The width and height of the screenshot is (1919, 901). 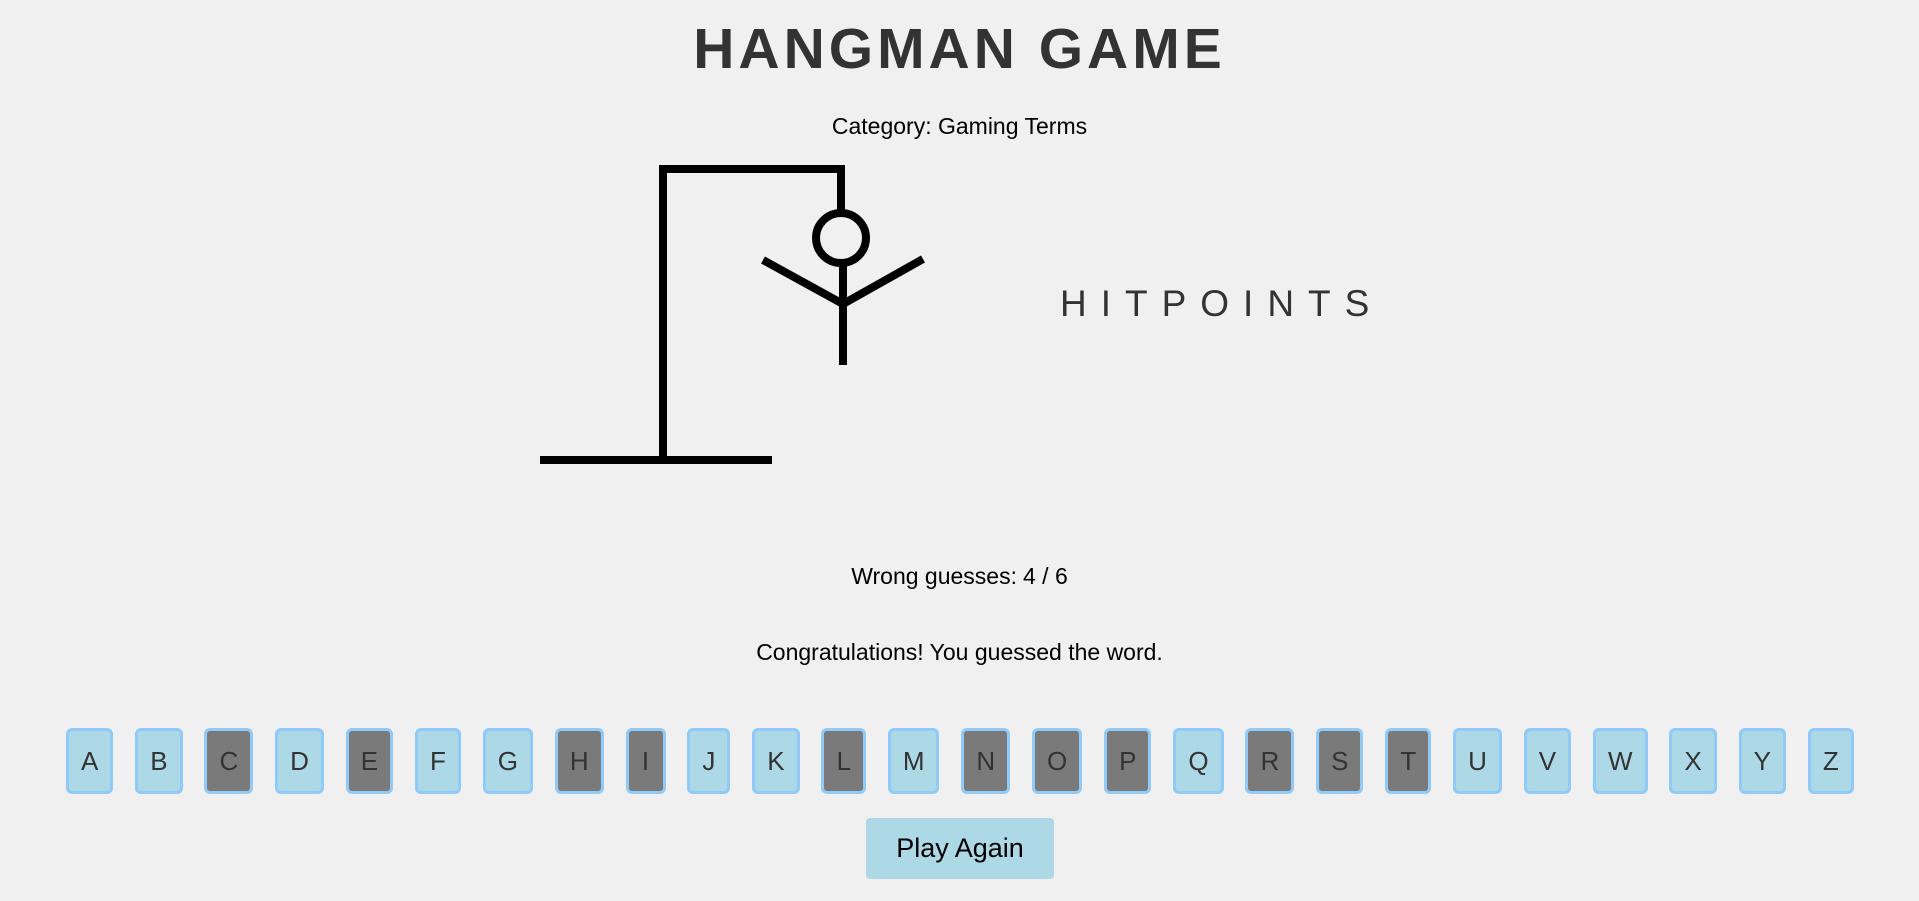 I want to click on wrong-guesses: Wrong guesses: 4 / 6, so click(x=959, y=576).